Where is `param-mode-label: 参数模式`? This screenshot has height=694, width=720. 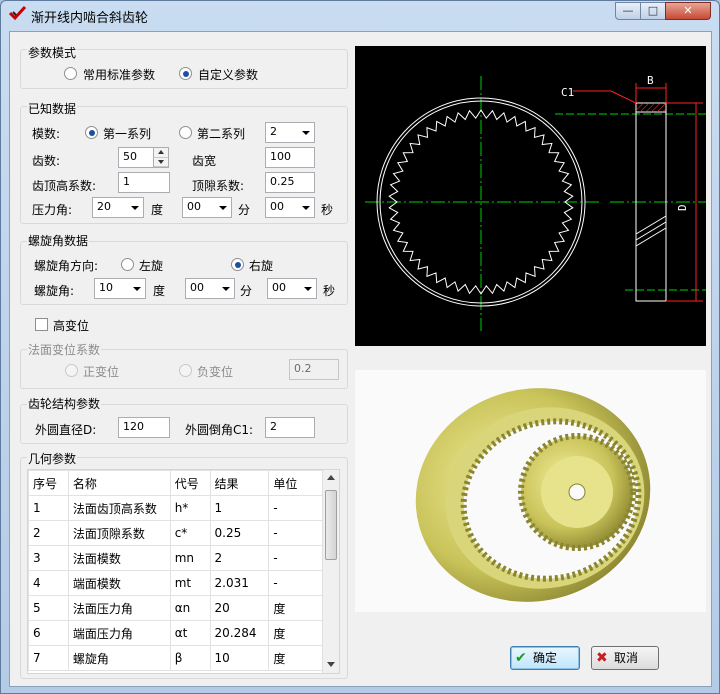 param-mode-label: 参数模式 is located at coordinates (52, 52).